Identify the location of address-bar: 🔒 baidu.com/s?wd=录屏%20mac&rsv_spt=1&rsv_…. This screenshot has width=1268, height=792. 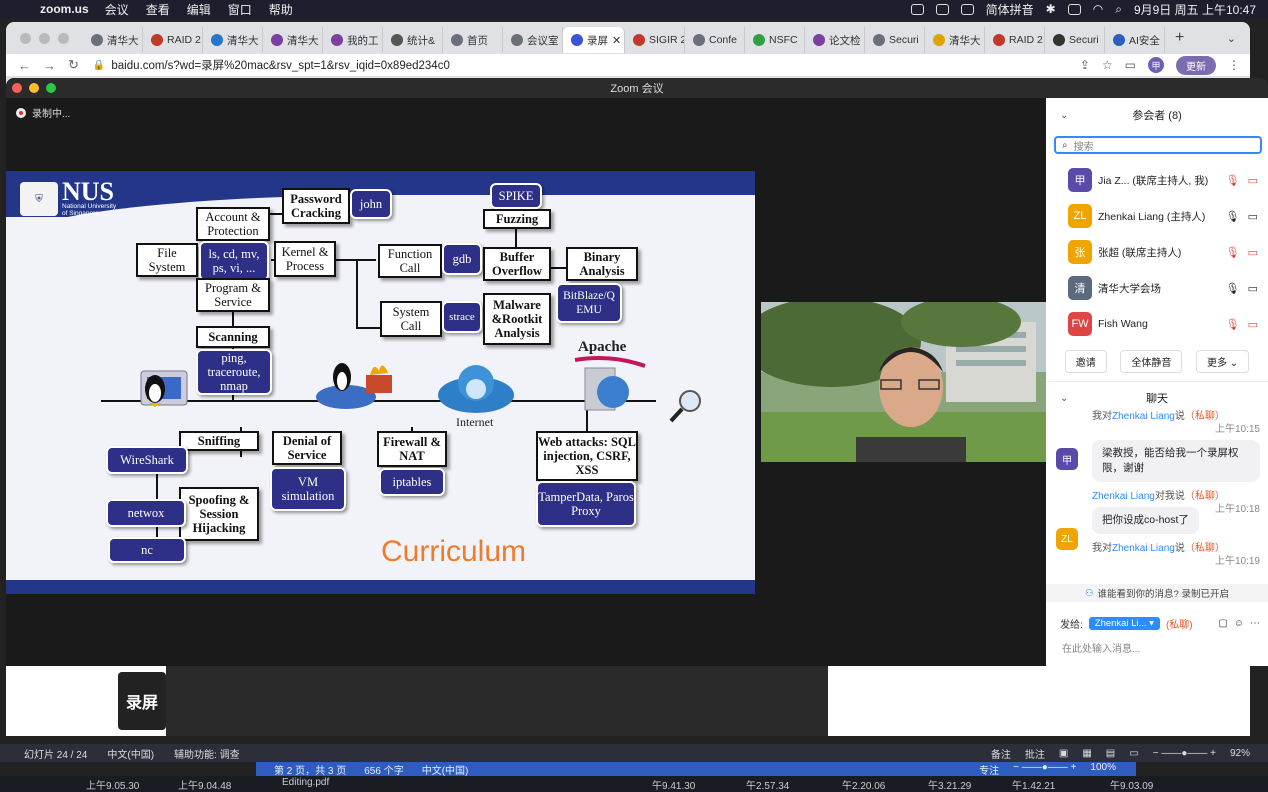
(273, 65).